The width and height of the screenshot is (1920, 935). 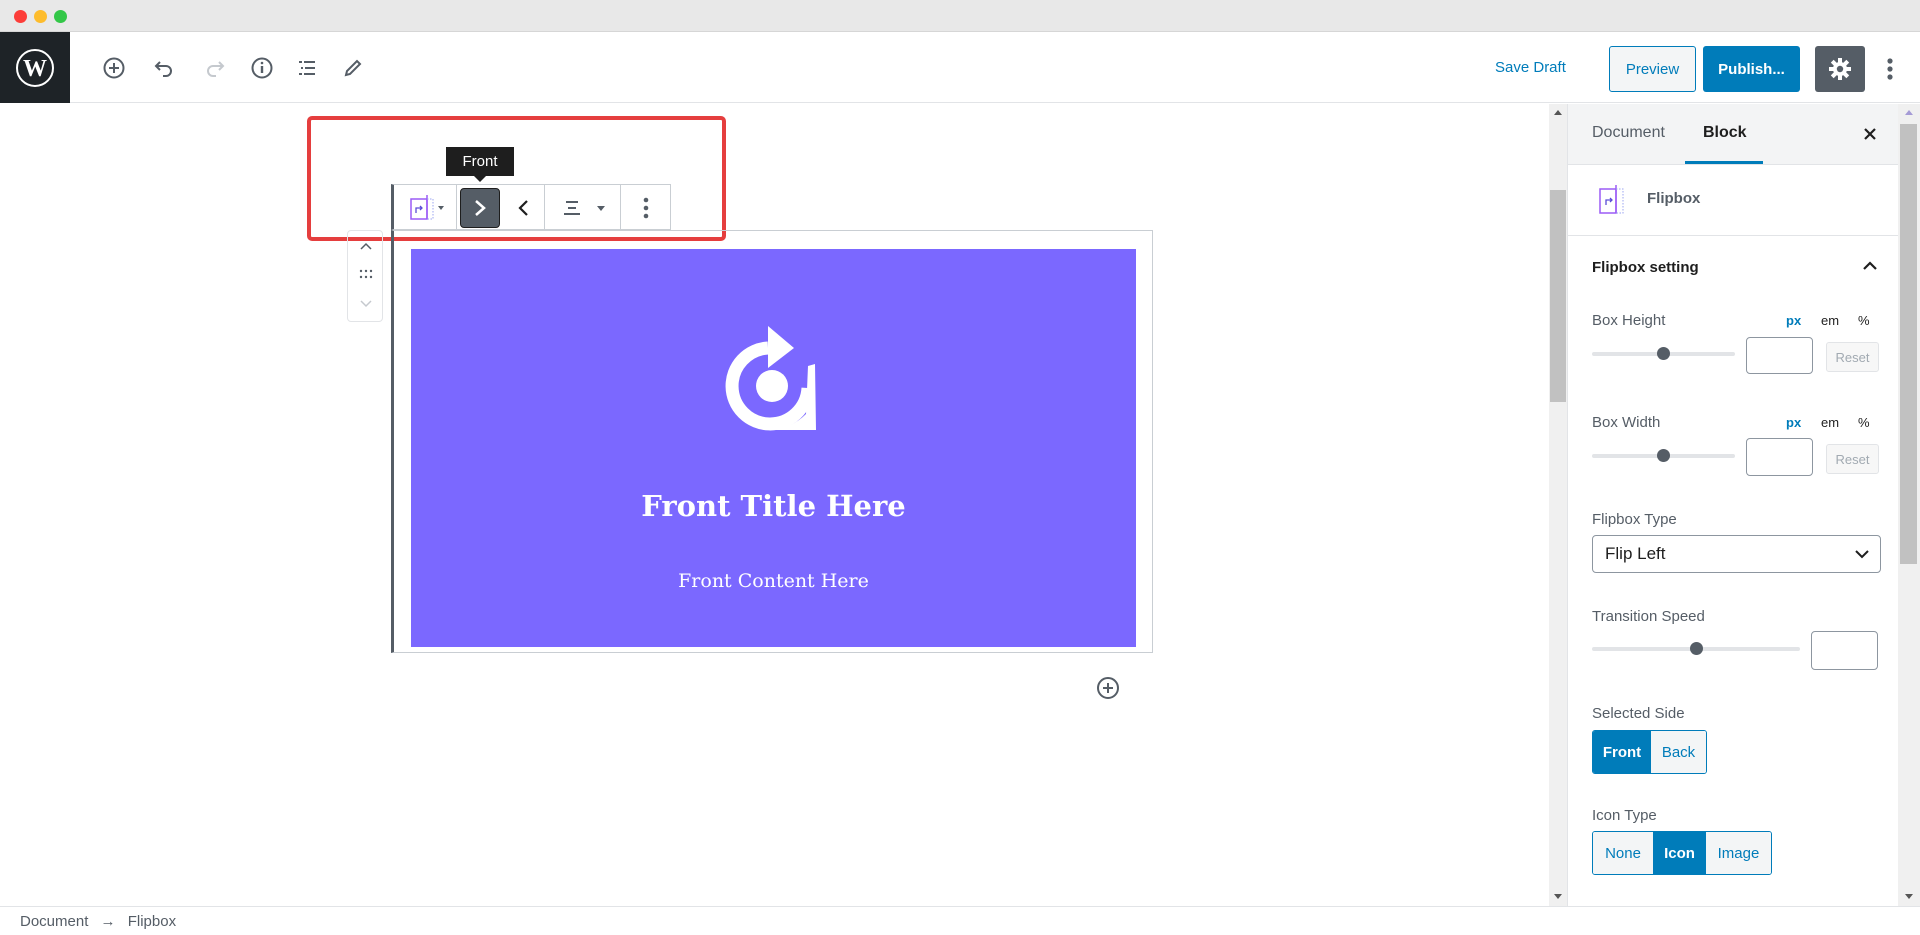 I want to click on more-options-button, so click(x=646, y=208).